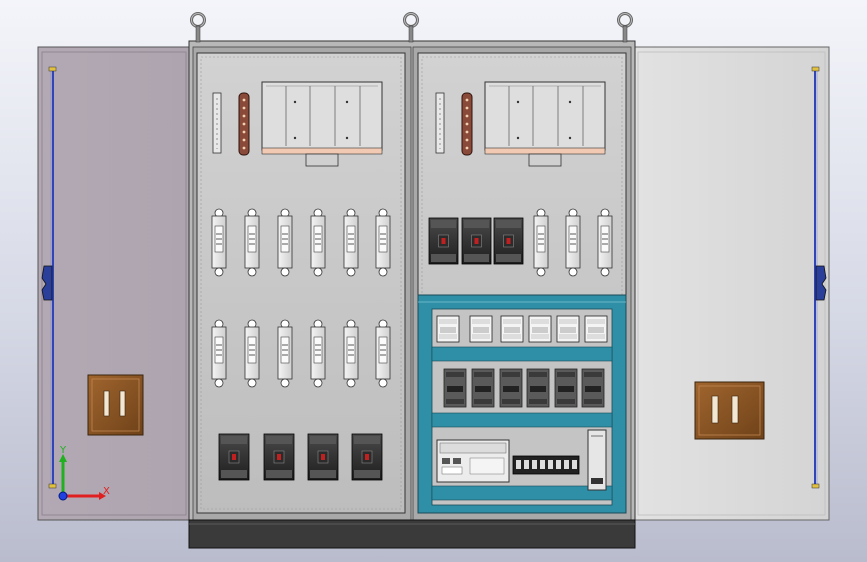  Describe the element at coordinates (106, 491) in the screenshot. I see `triad-x-label: X` at that location.